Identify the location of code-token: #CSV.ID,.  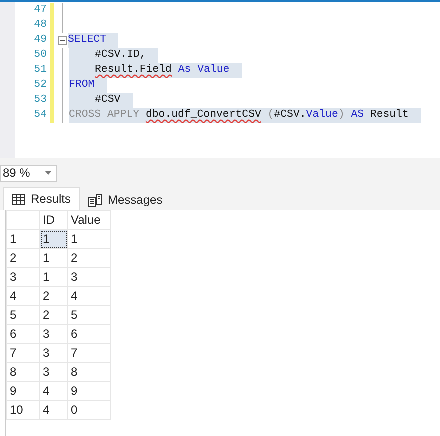
(120, 55).